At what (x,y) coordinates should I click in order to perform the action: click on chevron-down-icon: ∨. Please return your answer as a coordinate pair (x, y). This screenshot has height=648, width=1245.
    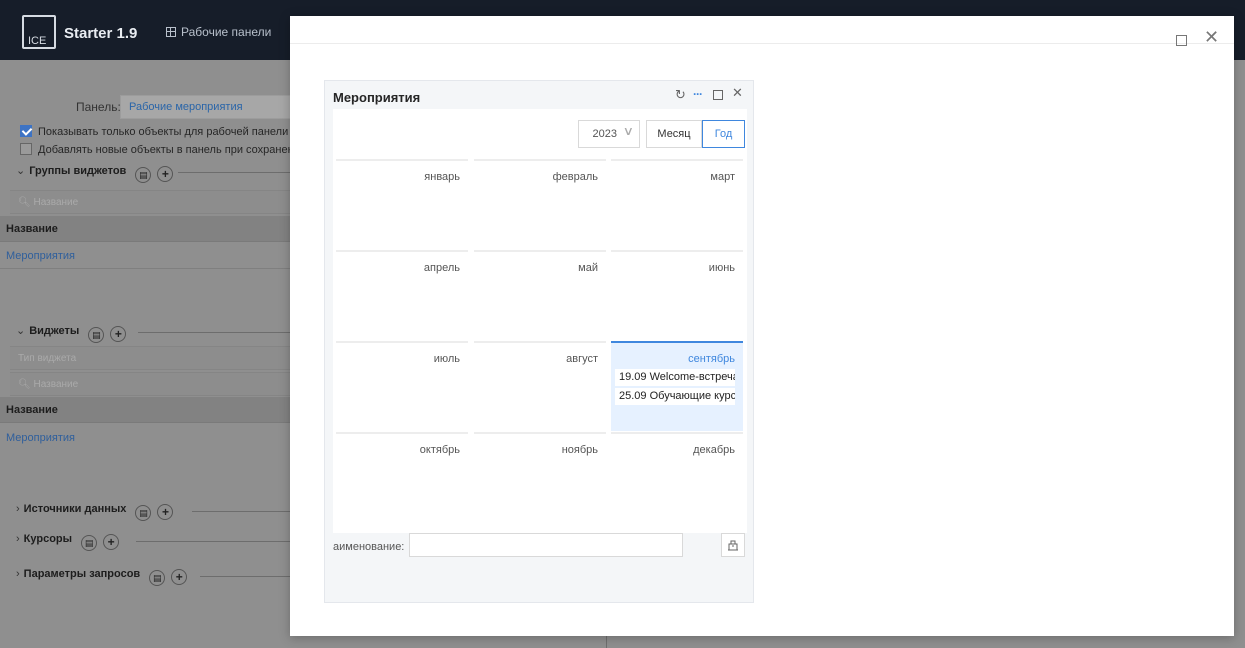
    Looking at the image, I should click on (628, 131).